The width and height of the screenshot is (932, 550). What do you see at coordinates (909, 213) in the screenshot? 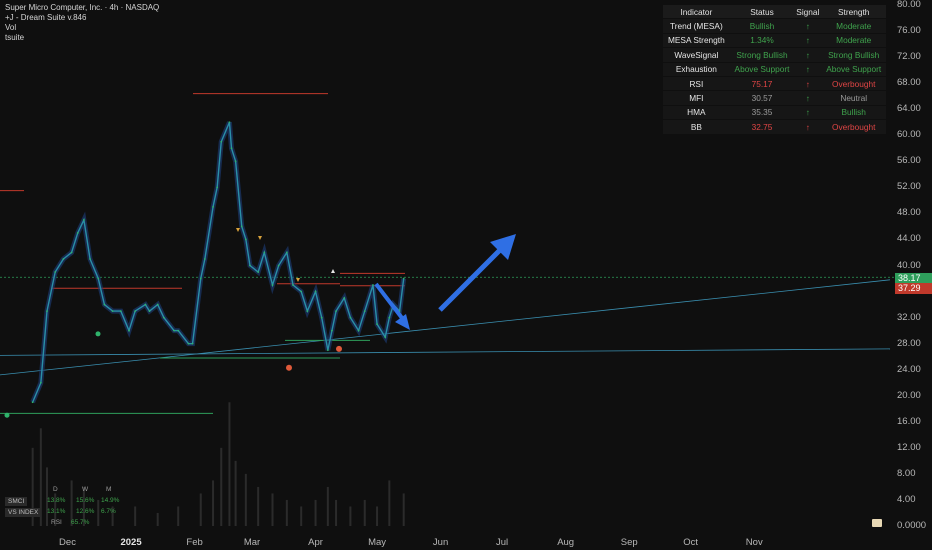
I see `y-tick-label: 48.00` at bounding box center [909, 213].